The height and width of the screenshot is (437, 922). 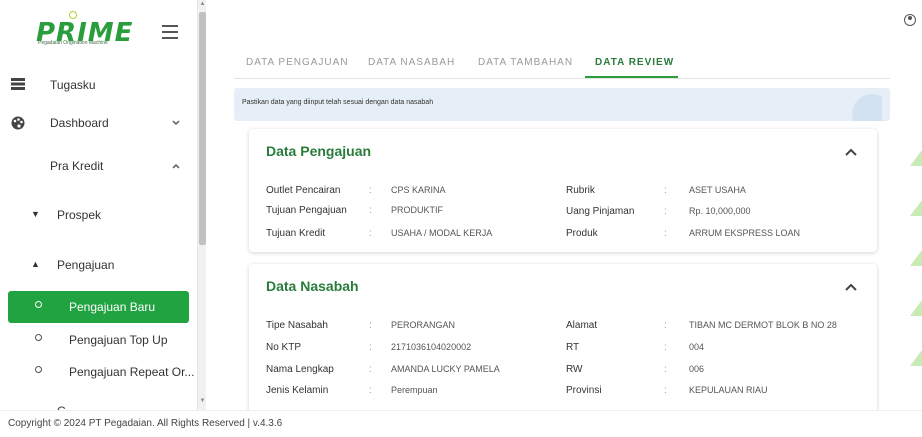 What do you see at coordinates (763, 325) in the screenshot?
I see `field-value: TIBAN MC DERMOT BLOK B NO 28` at bounding box center [763, 325].